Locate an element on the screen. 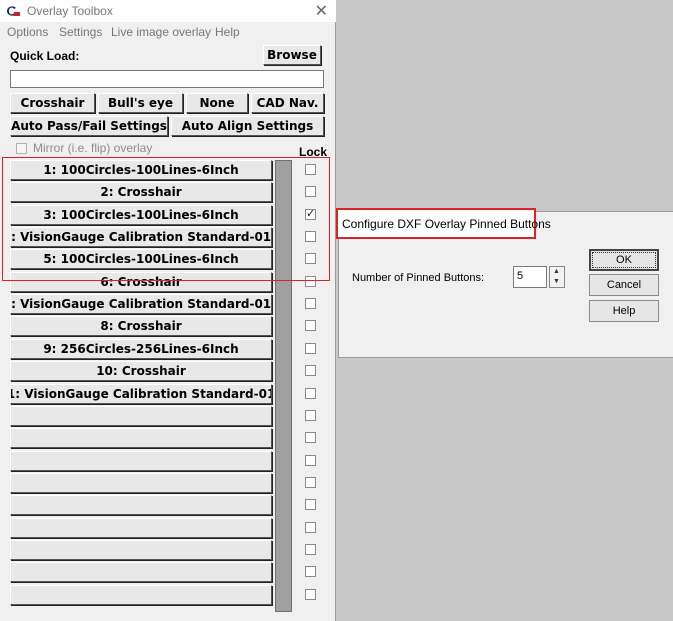 Image resolution: width=673 pixels, height=621 pixels. mirror-label: Mirror (i.e. flip) overlay is located at coordinates (93, 148).